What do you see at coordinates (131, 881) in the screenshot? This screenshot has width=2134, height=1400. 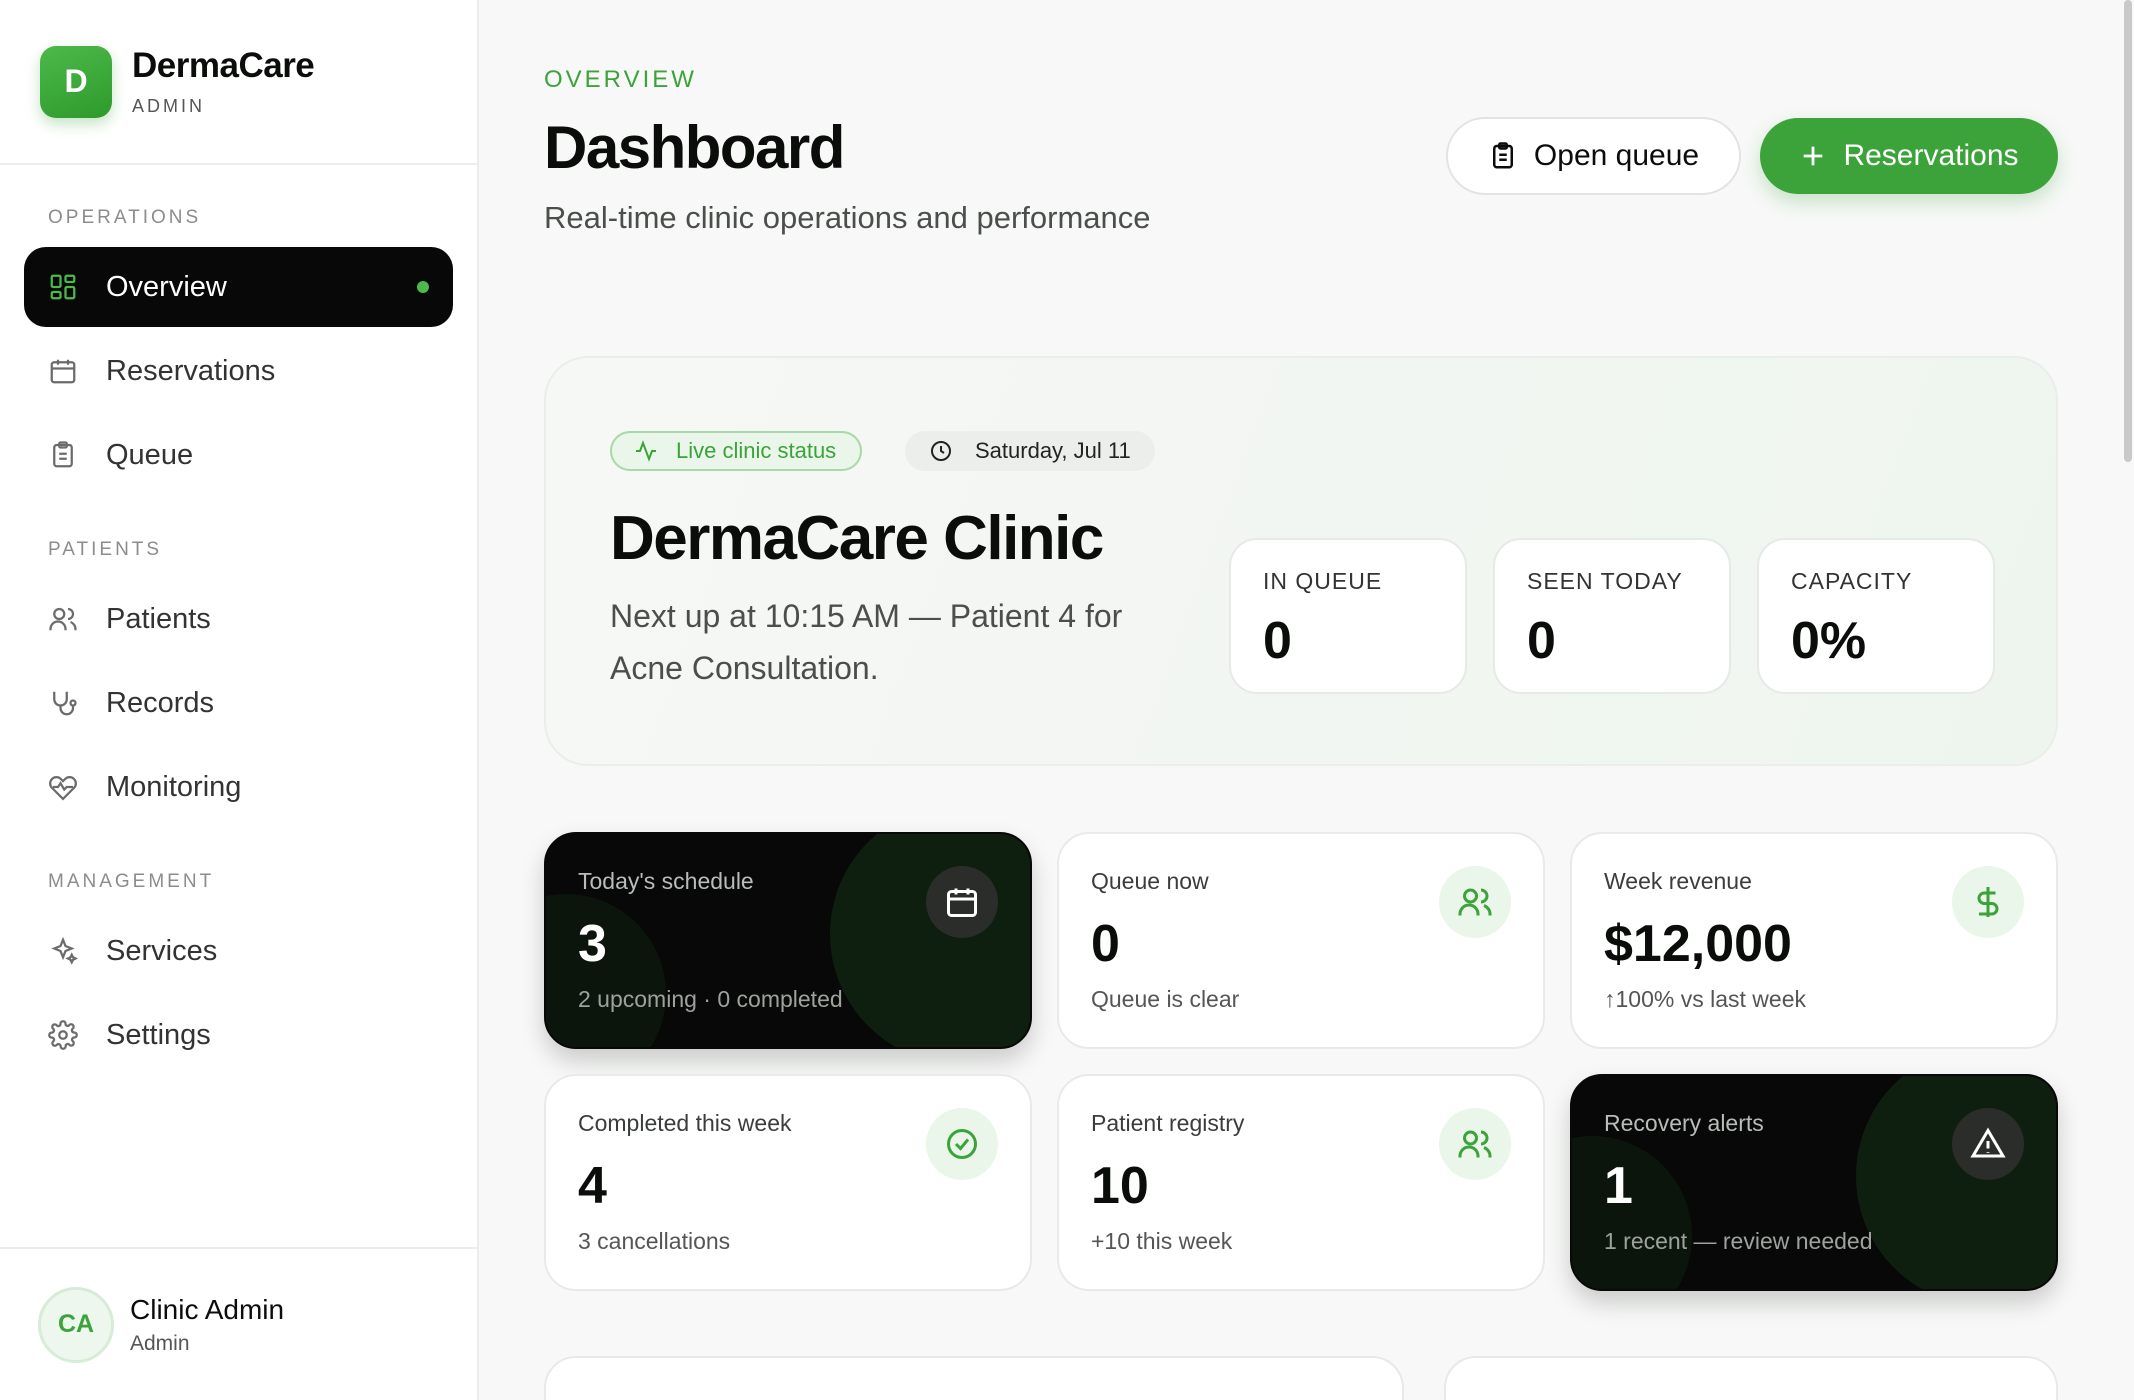 I see `nav-section-management: MANAGEMENT` at bounding box center [131, 881].